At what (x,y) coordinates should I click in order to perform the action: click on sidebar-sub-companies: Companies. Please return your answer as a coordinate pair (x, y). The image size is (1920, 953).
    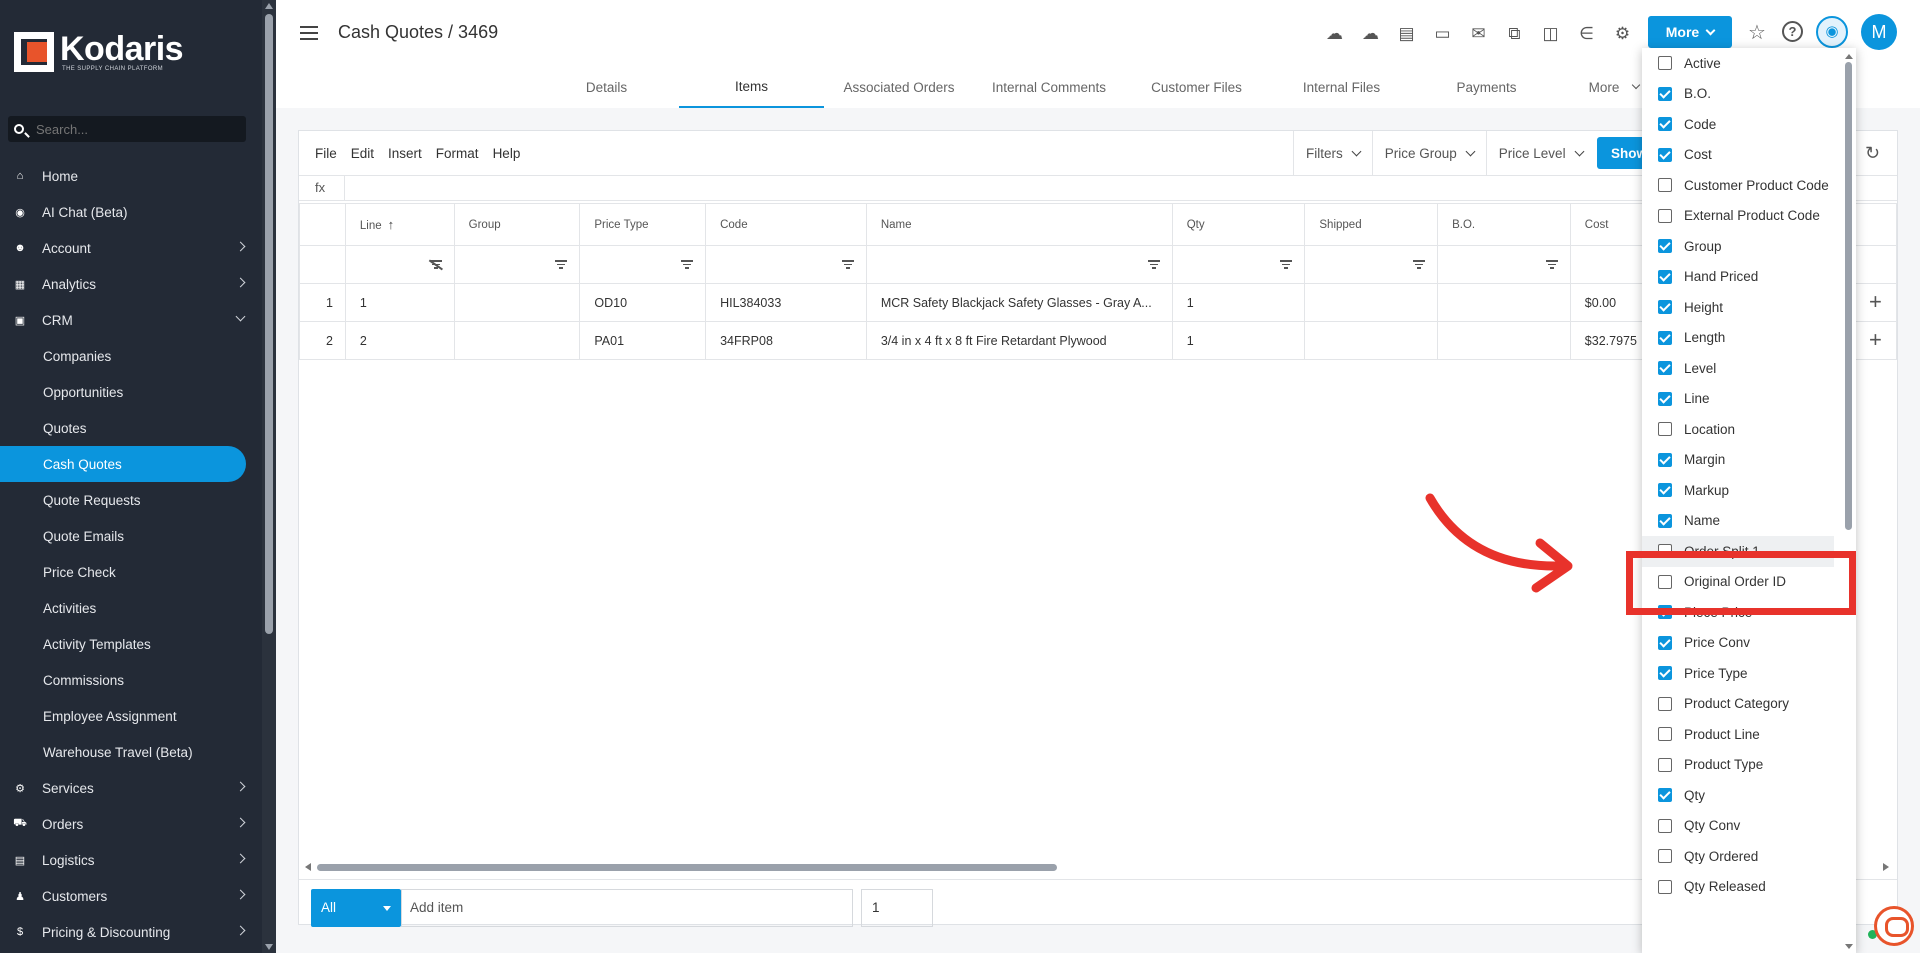
    Looking at the image, I should click on (131, 356).